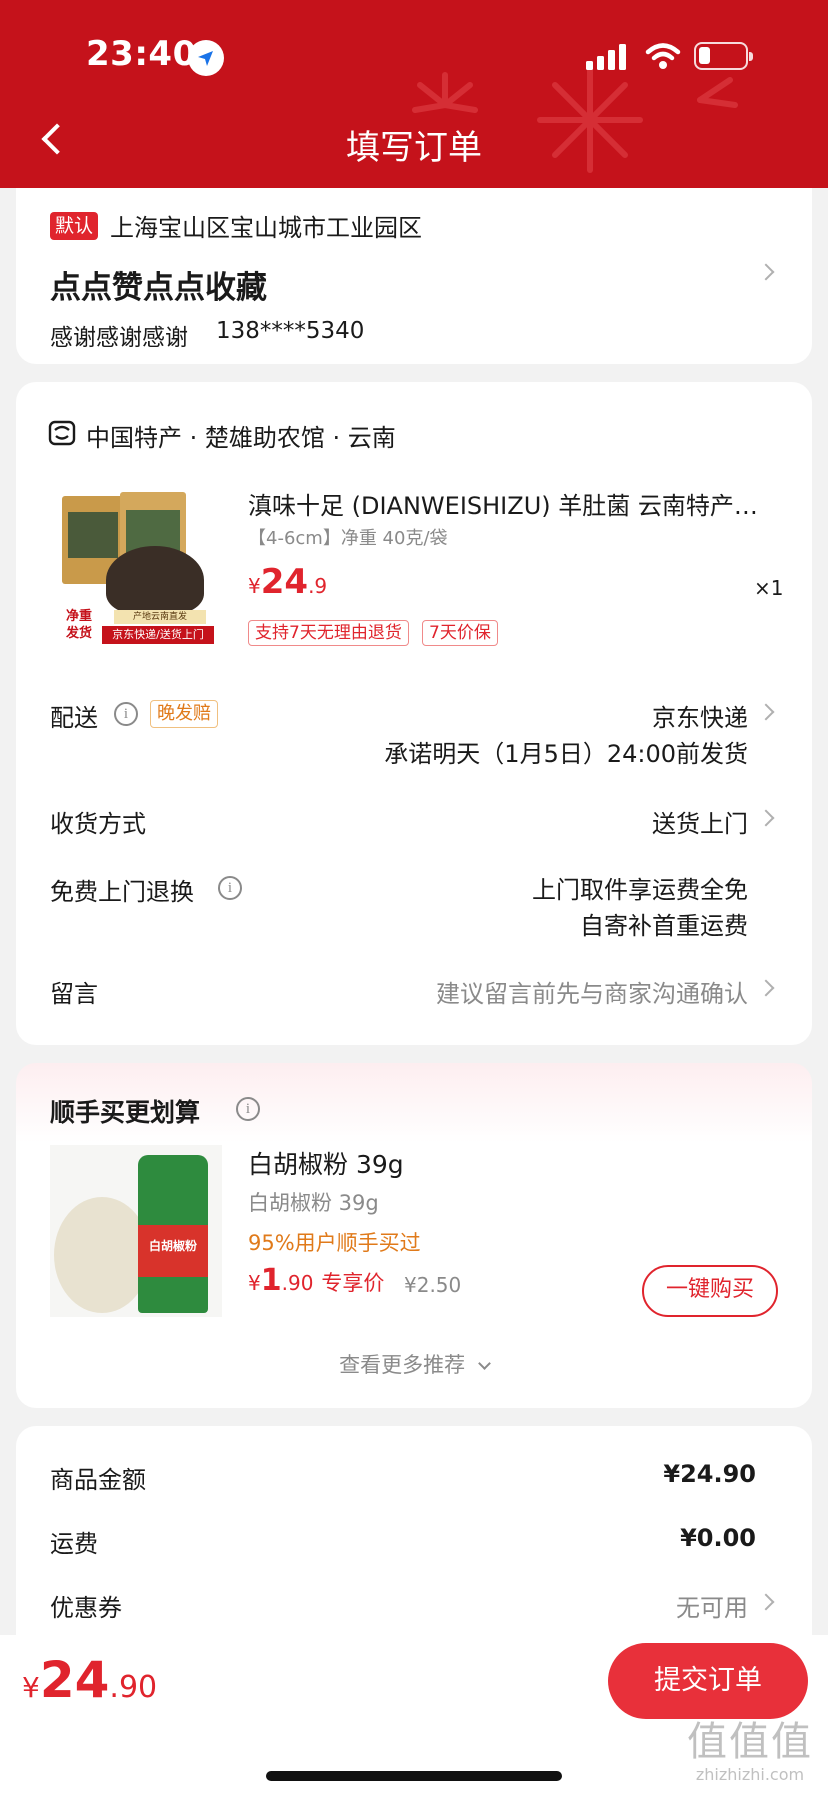 This screenshot has width=828, height=1795. I want to click on upsell-price: ¥1.90 专享价, so click(316, 1280).